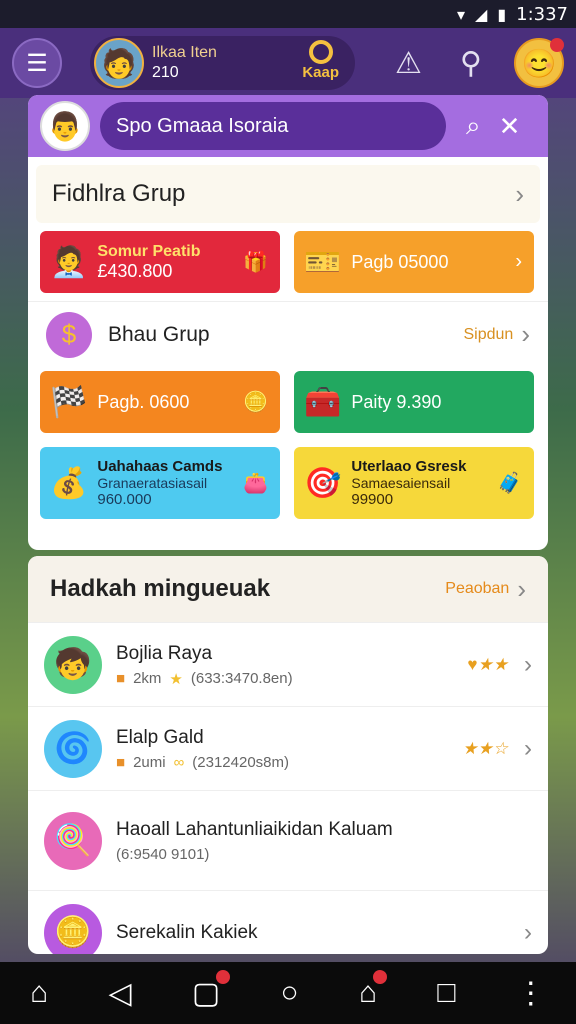 This screenshot has width=576, height=1024. Describe the element at coordinates (184, 52) in the screenshot. I see `player-name: Ilkaa Iten` at that location.